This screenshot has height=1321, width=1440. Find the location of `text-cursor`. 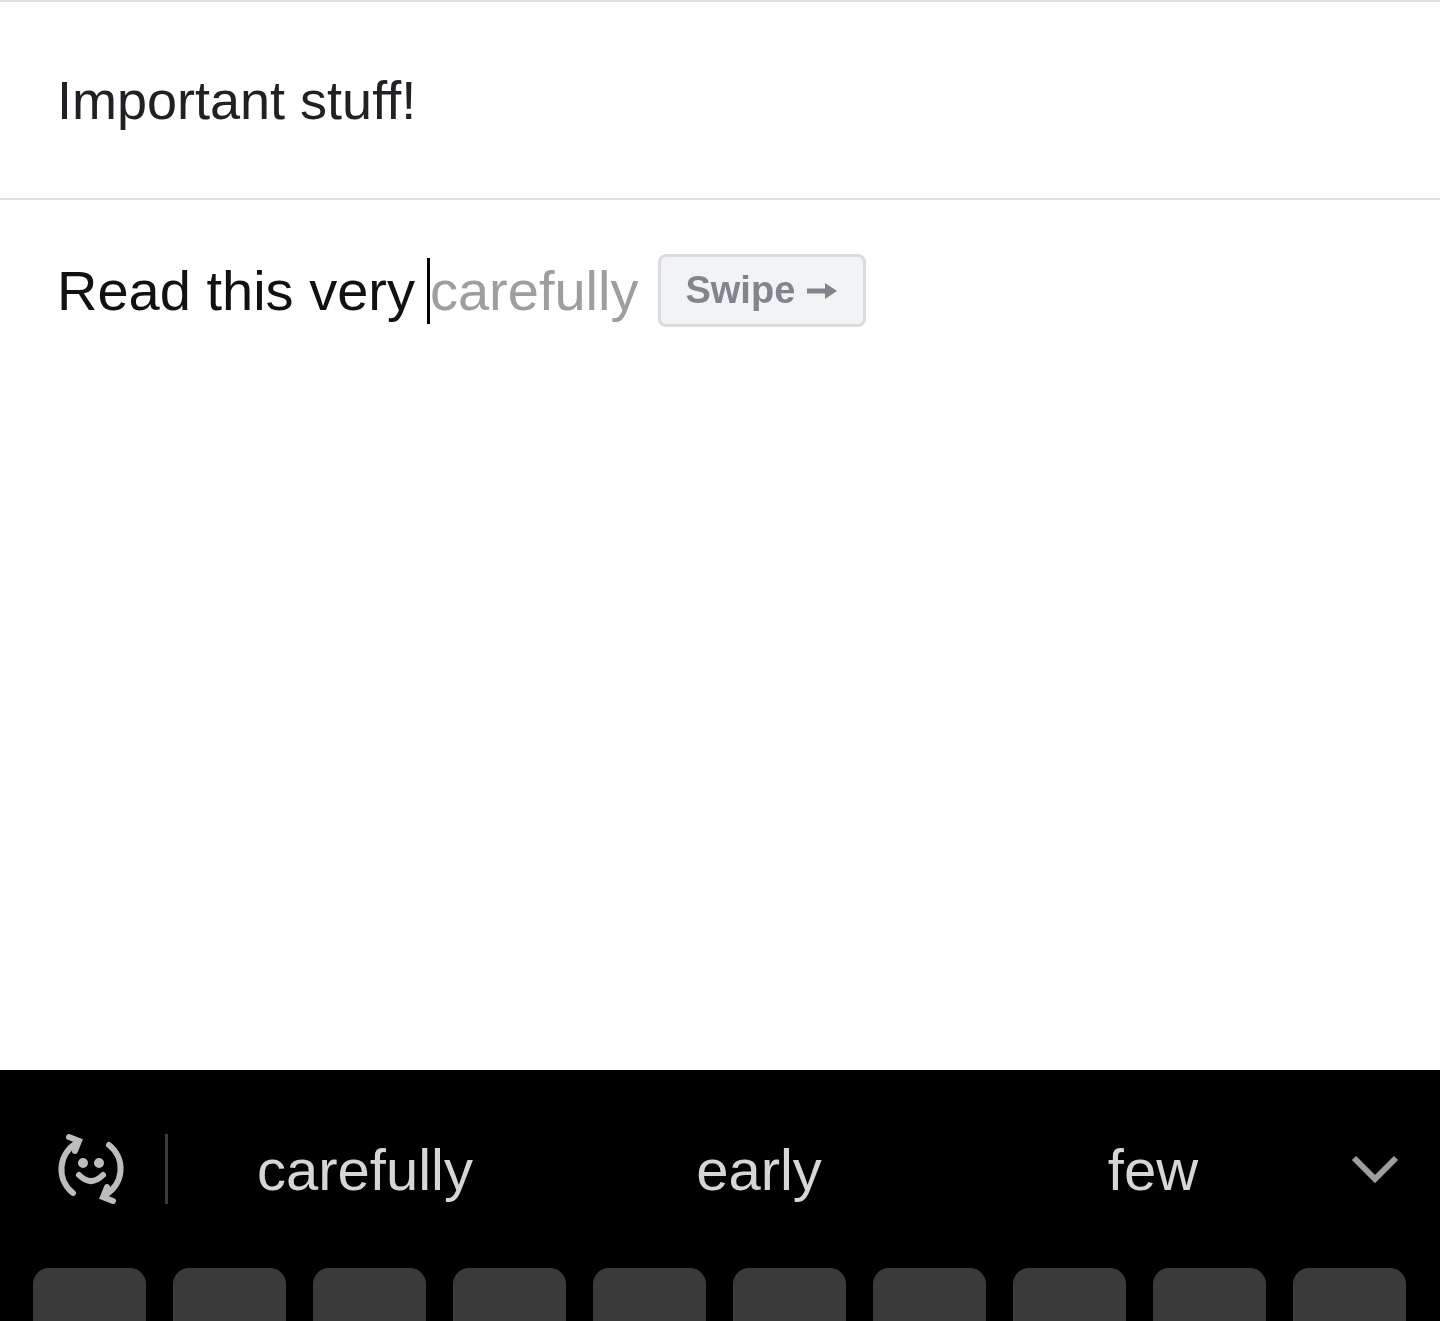

text-cursor is located at coordinates (428, 290).